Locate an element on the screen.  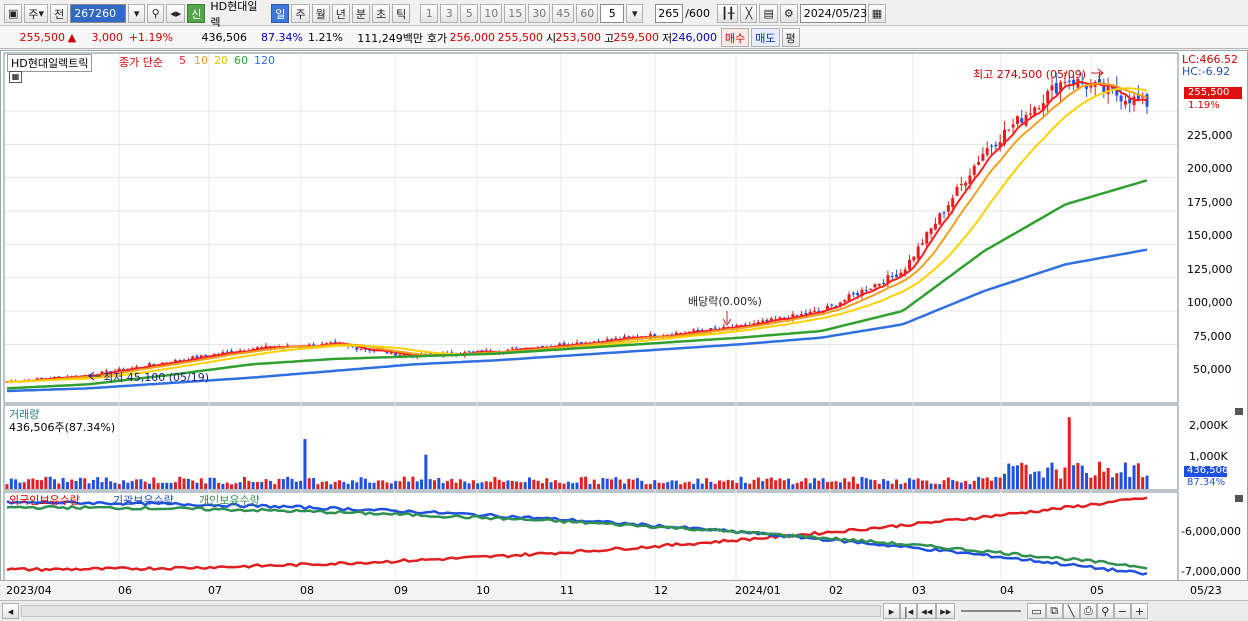
zoom-in-icon: + is located at coordinates (1139, 611).